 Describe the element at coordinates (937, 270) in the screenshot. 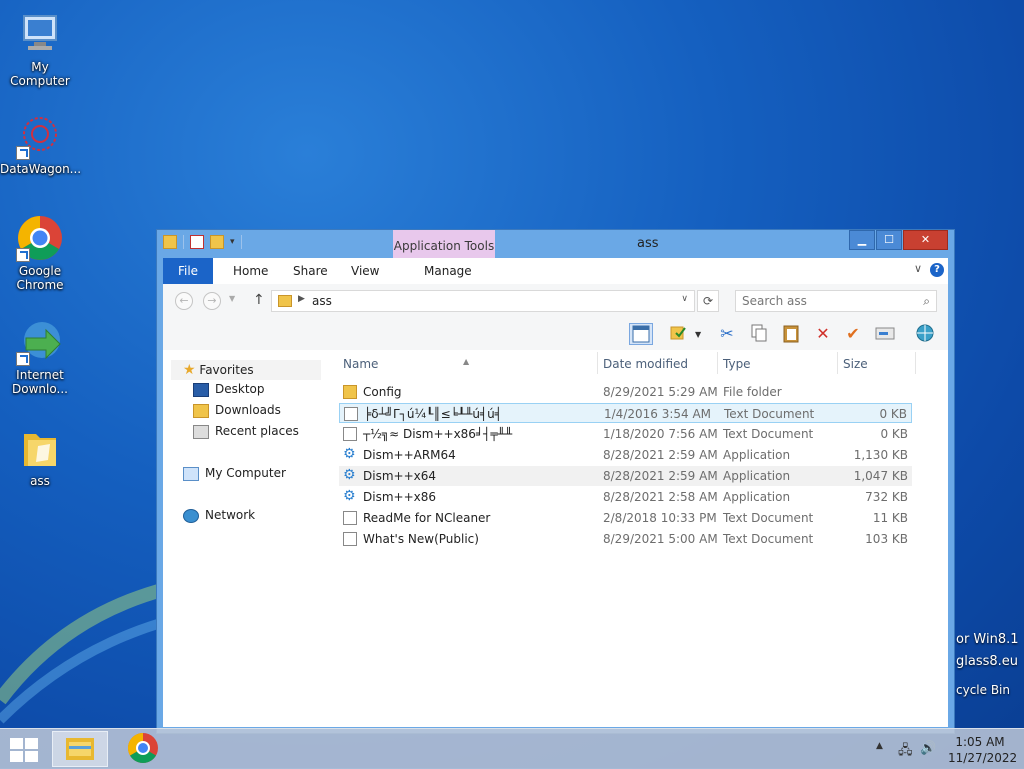

I see `help-icon: ?` at that location.